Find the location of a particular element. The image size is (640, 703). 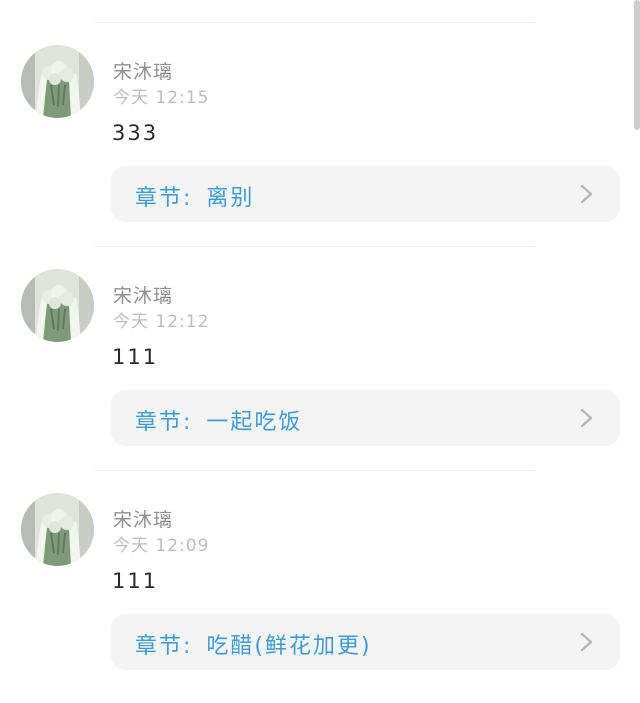

timestamp: 今天 12:15 is located at coordinates (161, 98).